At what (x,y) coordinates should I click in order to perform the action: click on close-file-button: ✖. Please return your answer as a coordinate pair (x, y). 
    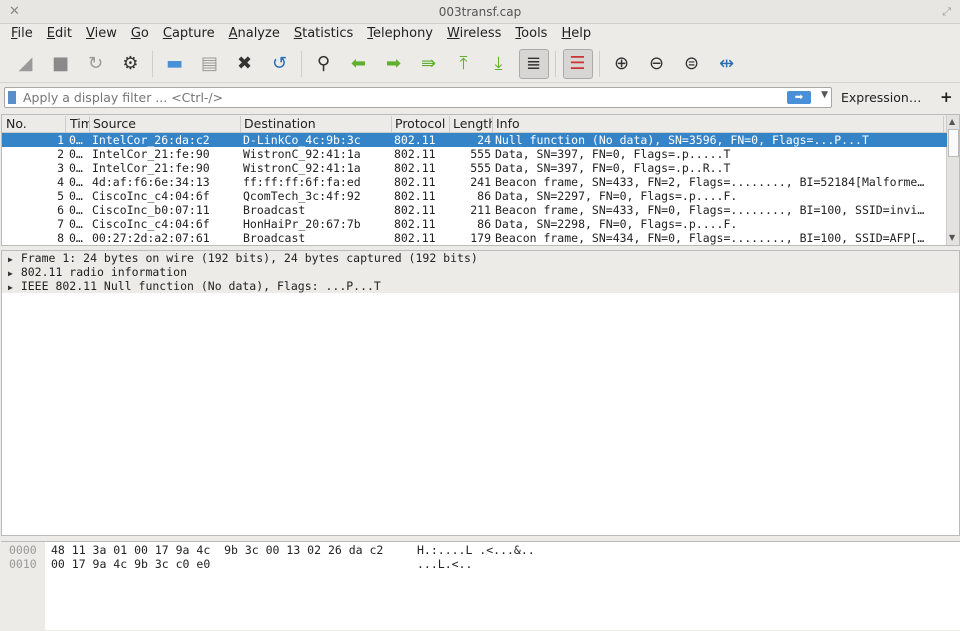
    Looking at the image, I should click on (245, 64).